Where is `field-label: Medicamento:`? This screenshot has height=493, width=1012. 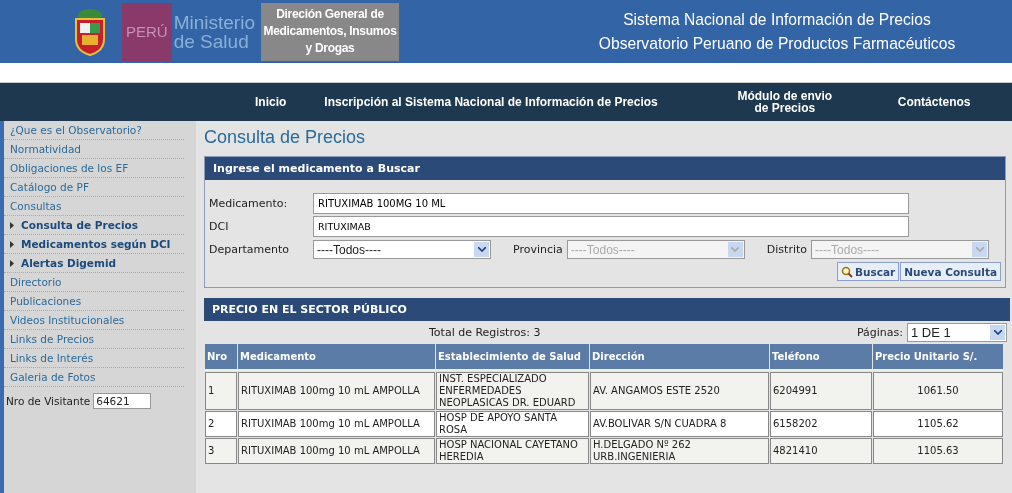
field-label: Medicamento: is located at coordinates (249, 203).